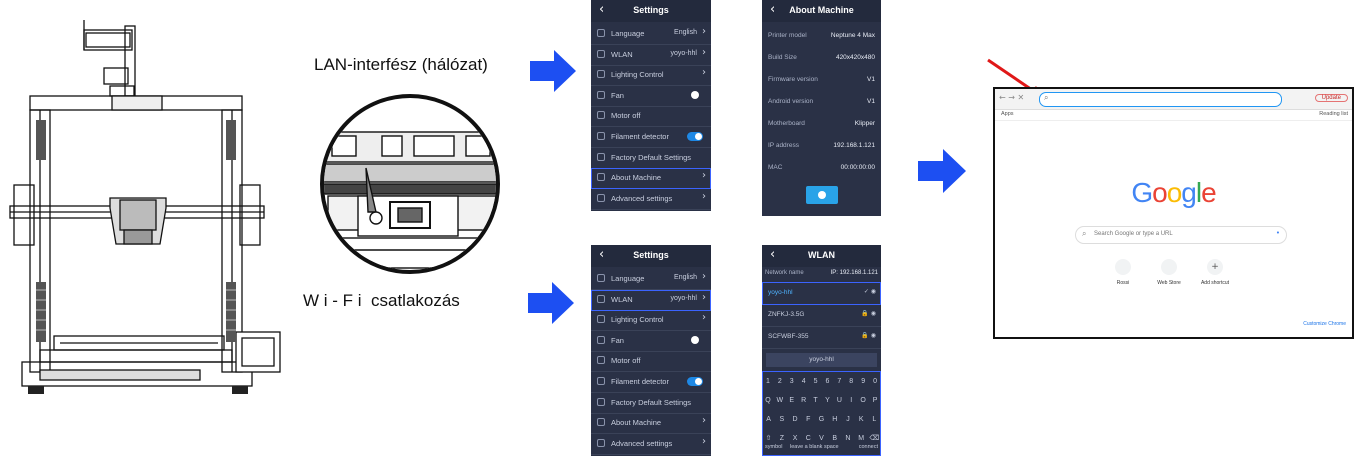  I want to click on search-input: ⌕ Search Google or type a URL •, so click(1181, 235).